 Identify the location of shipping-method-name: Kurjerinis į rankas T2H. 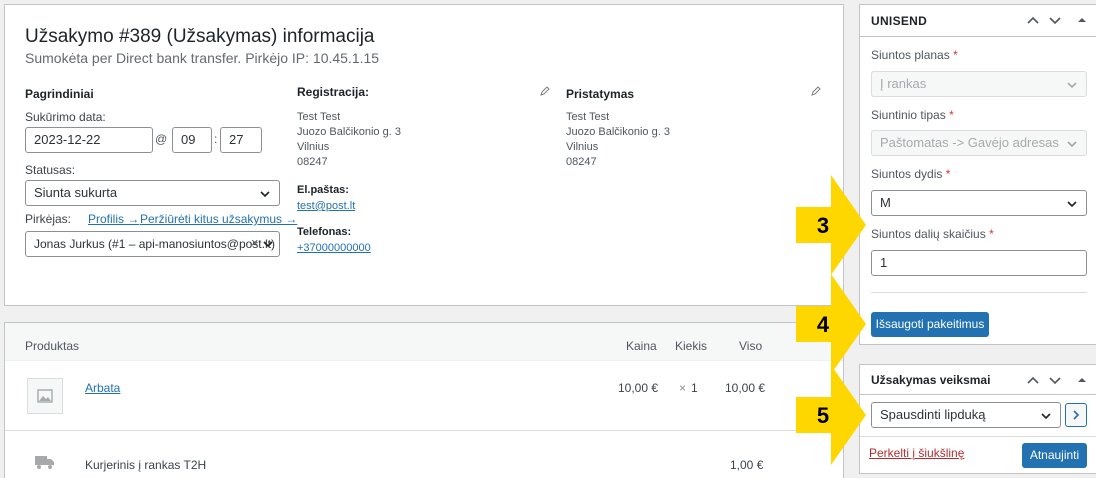
(146, 465).